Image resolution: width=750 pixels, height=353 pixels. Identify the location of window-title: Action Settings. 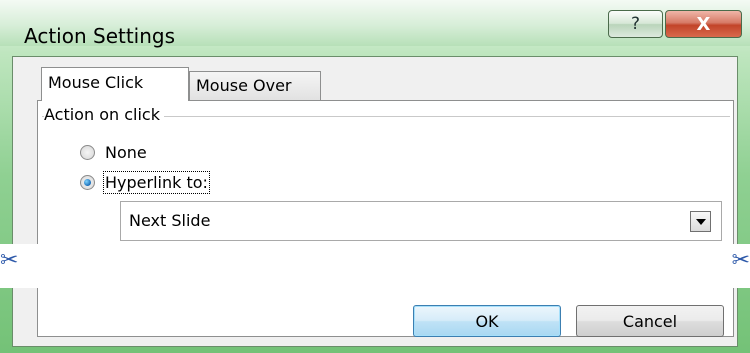
(100, 36).